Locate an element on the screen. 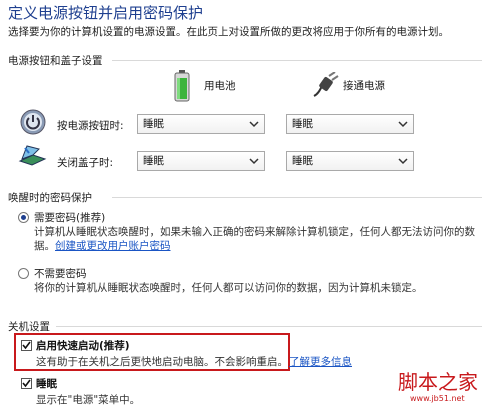  create-password-link: 创建或更改用户账户密码 is located at coordinates (113, 246).